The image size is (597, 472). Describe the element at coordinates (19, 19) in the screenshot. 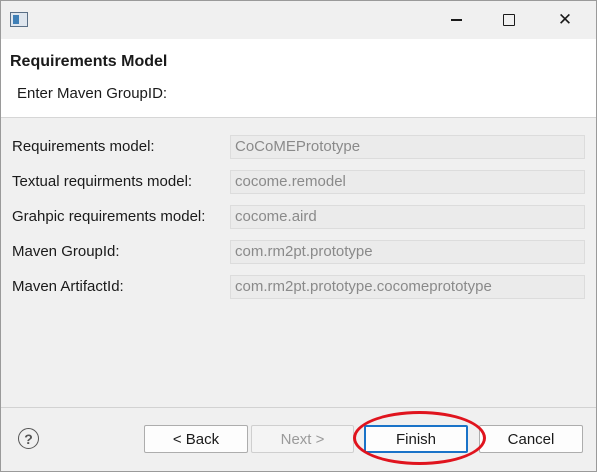

I see `app-window-icon` at that location.